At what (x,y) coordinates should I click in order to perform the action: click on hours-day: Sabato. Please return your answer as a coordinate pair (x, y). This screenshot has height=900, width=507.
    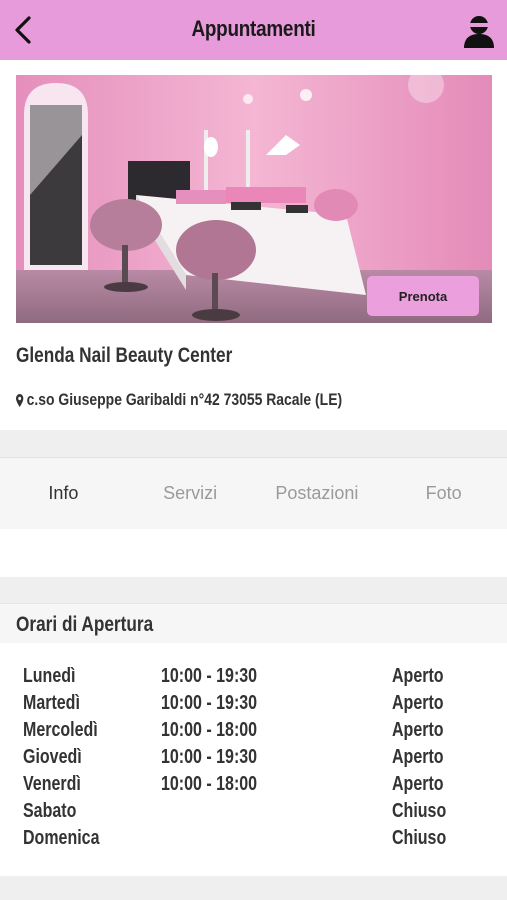
    Looking at the image, I should click on (50, 811).